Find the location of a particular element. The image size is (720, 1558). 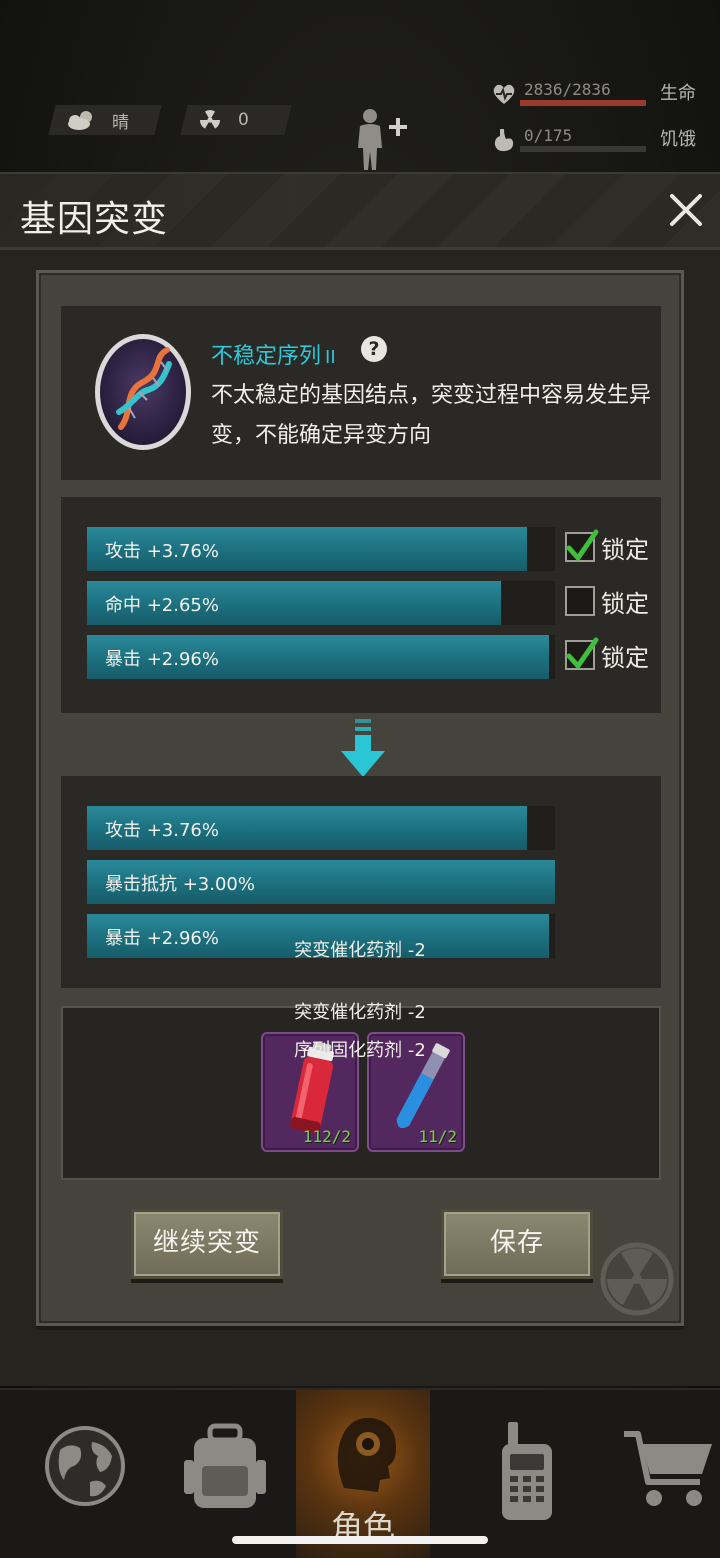

radiation-value: 0 is located at coordinates (243, 120).